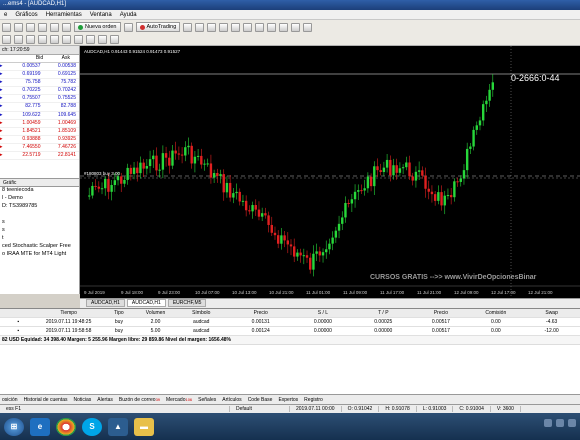 This screenshot has width=580, height=440. Describe the element at coordinates (30, 27) in the screenshot. I see `market-watch-icon` at that location.